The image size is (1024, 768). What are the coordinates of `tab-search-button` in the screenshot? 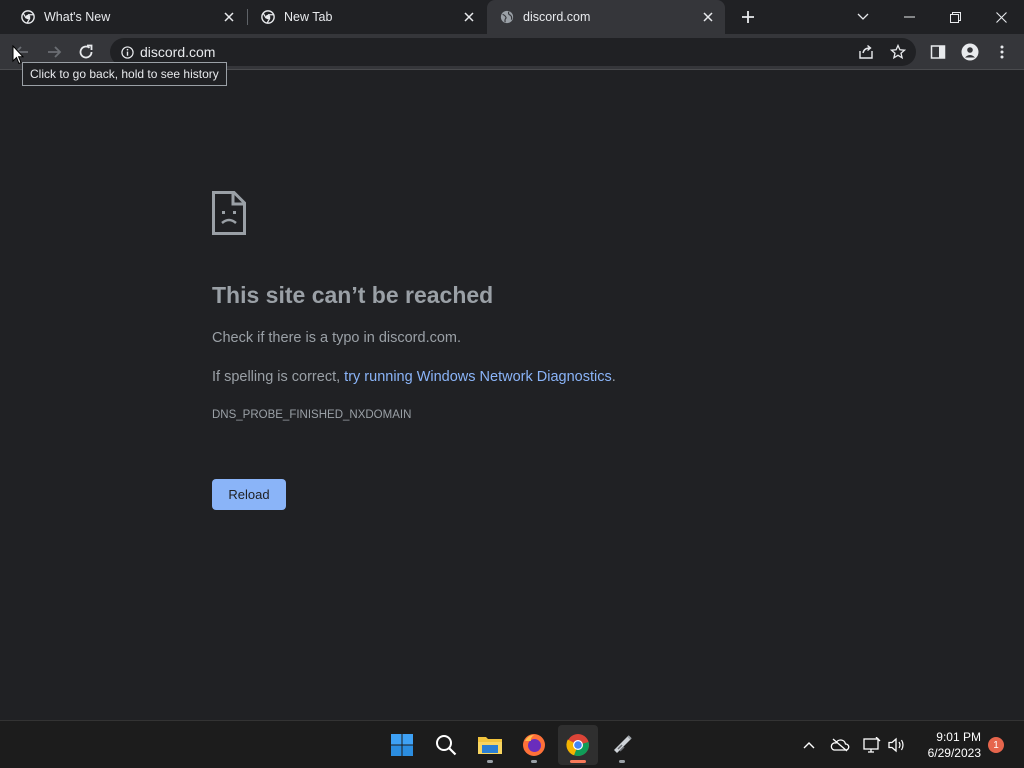 It's located at (863, 17).